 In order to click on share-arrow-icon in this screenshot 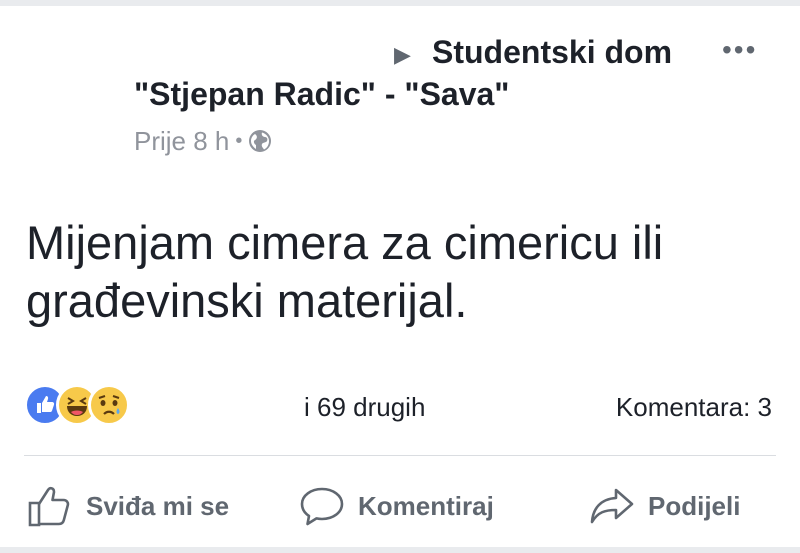, I will do `click(612, 506)`.